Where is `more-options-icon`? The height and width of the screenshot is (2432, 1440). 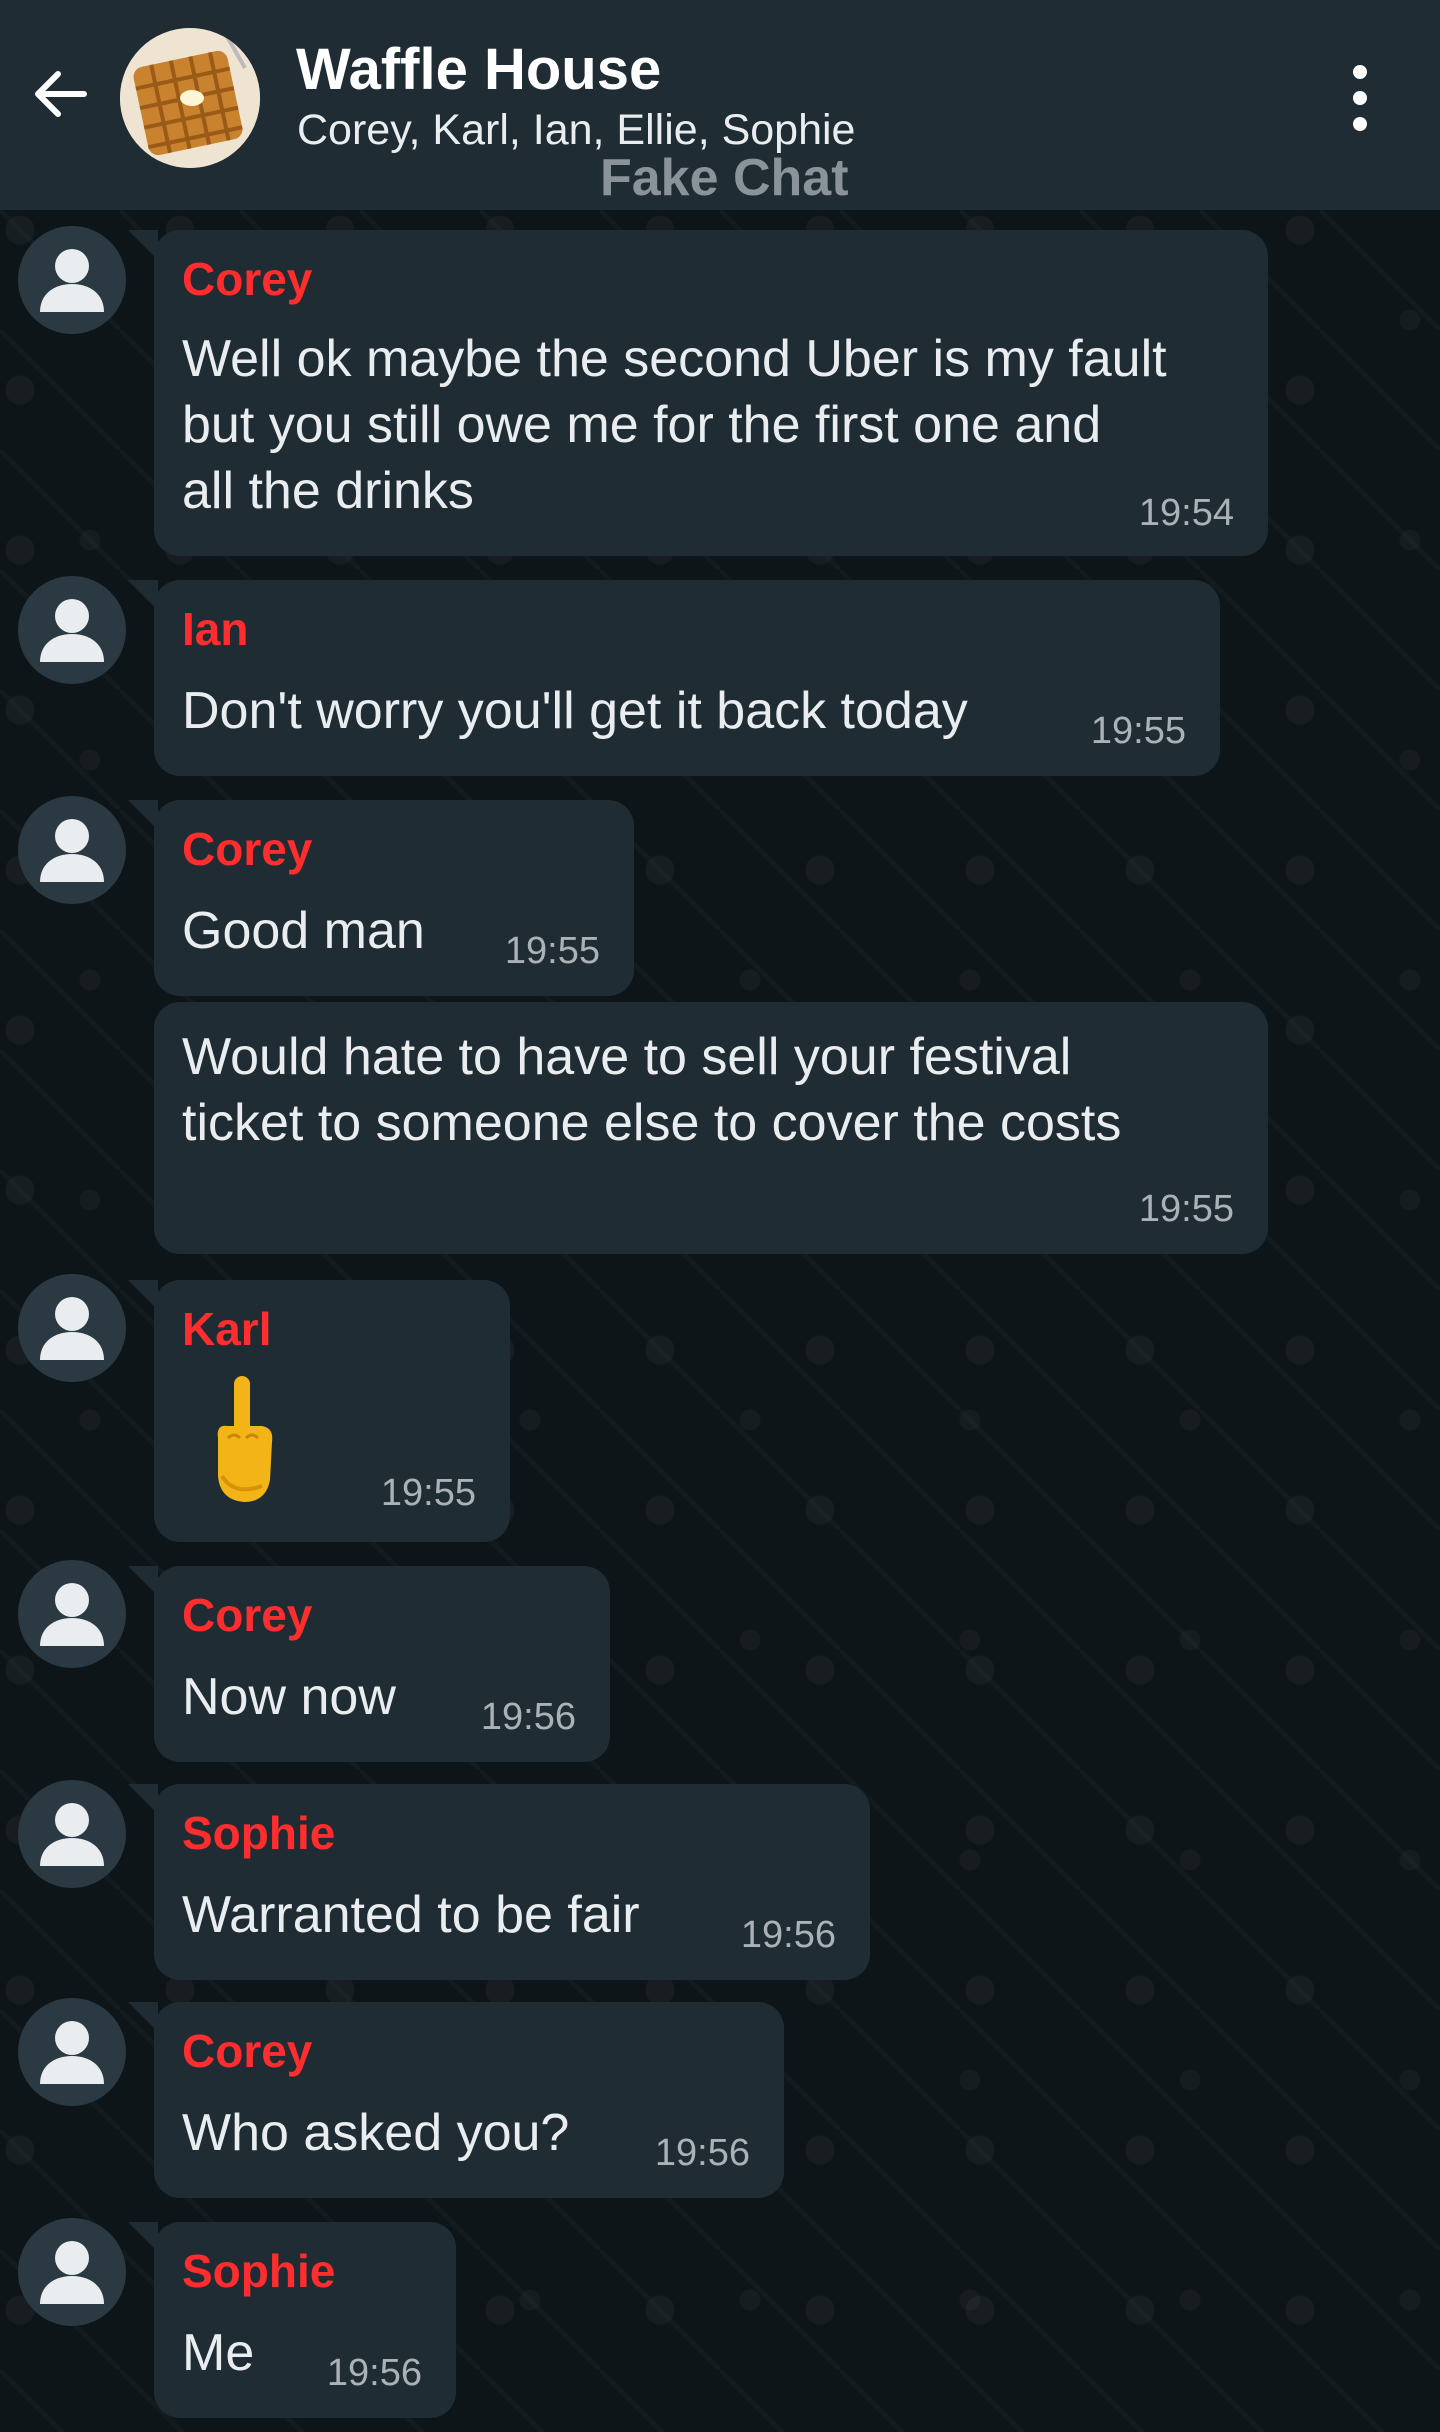
more-options-icon is located at coordinates (1360, 98).